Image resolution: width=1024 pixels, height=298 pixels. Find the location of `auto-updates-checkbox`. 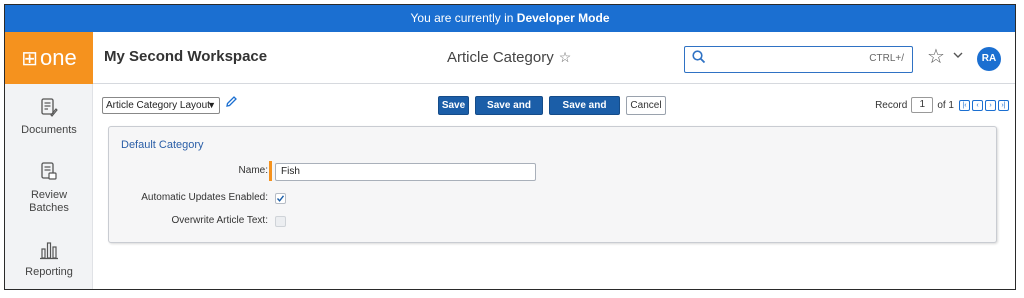

auto-updates-checkbox is located at coordinates (280, 198).